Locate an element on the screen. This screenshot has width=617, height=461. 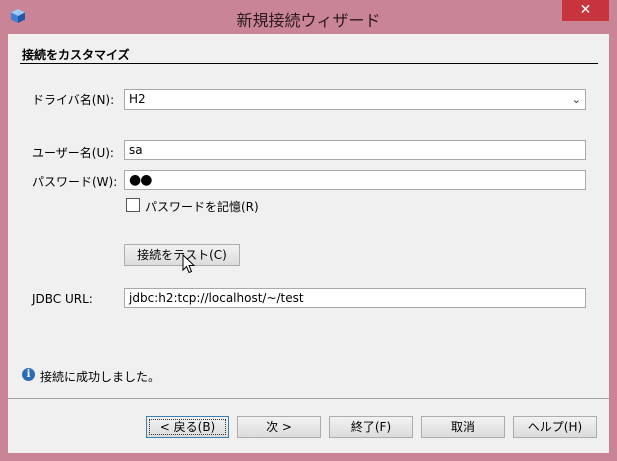
password-label: パスワード(W): is located at coordinates (75, 182).